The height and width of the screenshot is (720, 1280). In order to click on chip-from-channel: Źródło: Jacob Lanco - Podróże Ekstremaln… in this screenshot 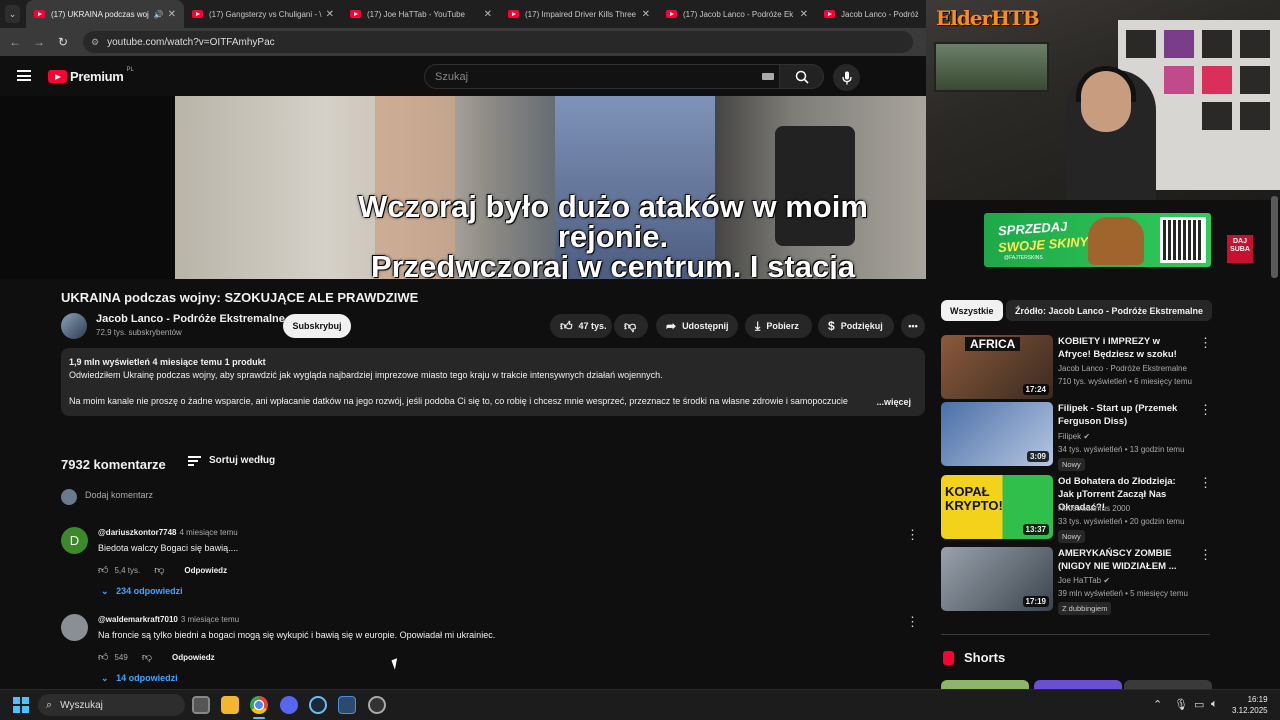, I will do `click(1109, 310)`.